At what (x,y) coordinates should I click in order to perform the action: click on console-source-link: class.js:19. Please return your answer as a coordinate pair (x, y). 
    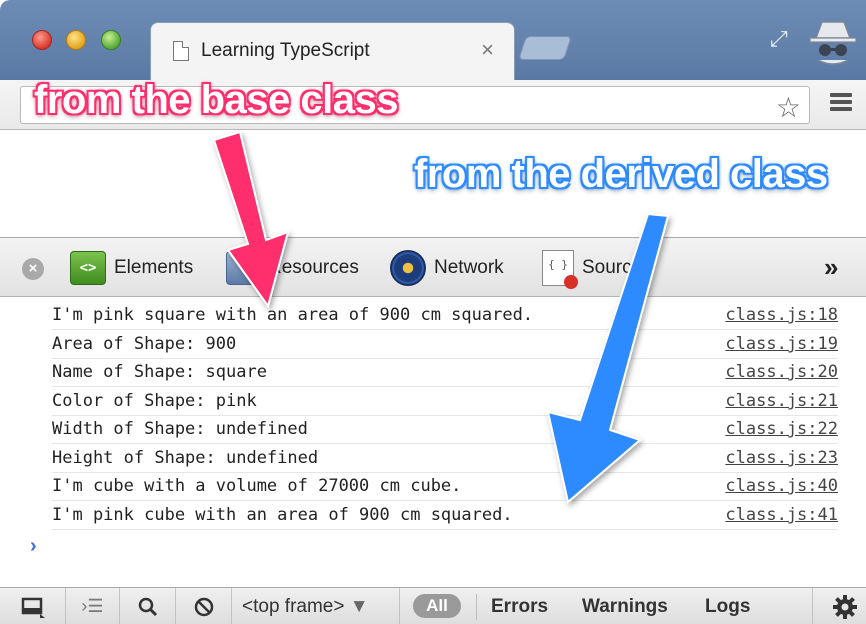
    Looking at the image, I should click on (781, 344).